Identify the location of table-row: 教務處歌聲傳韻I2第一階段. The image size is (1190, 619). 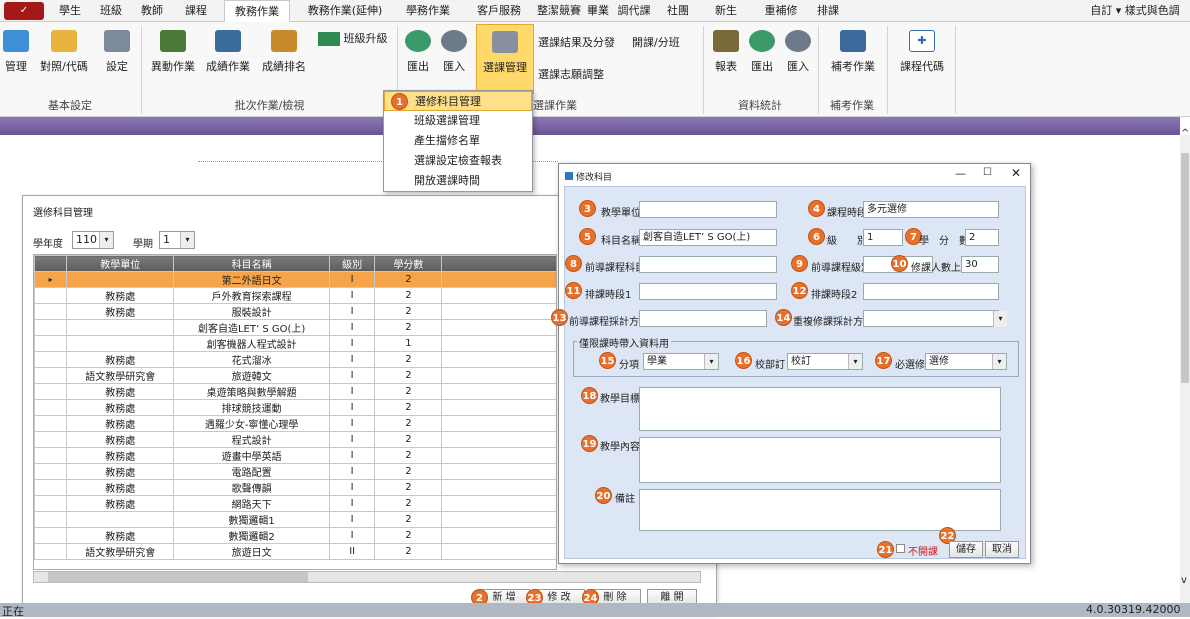
(295, 487).